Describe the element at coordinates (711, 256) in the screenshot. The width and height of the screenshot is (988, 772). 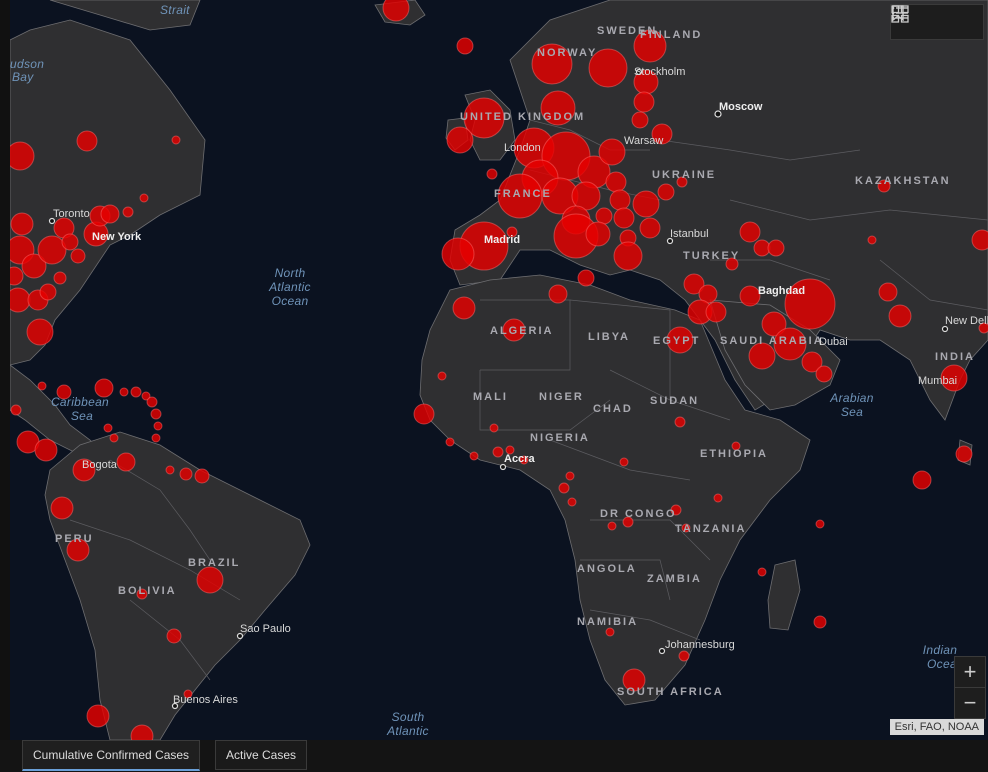
I see `country-label-turkey: TURKEY` at that location.